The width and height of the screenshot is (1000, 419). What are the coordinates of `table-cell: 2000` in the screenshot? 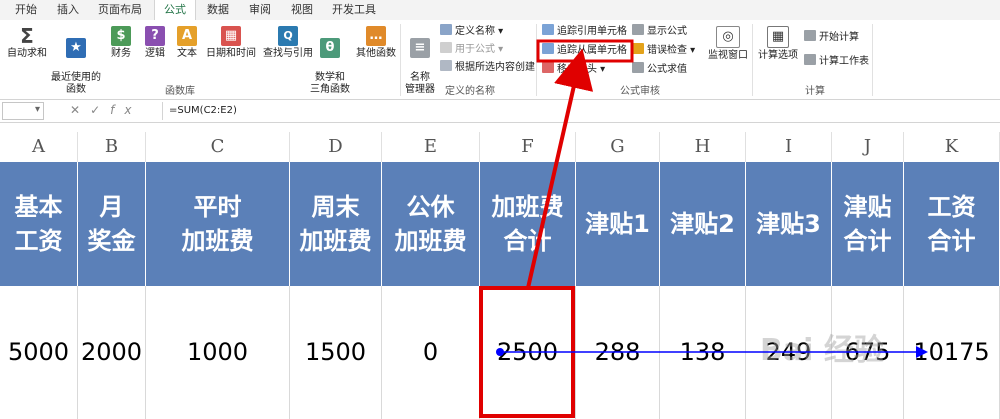 It's located at (112, 352).